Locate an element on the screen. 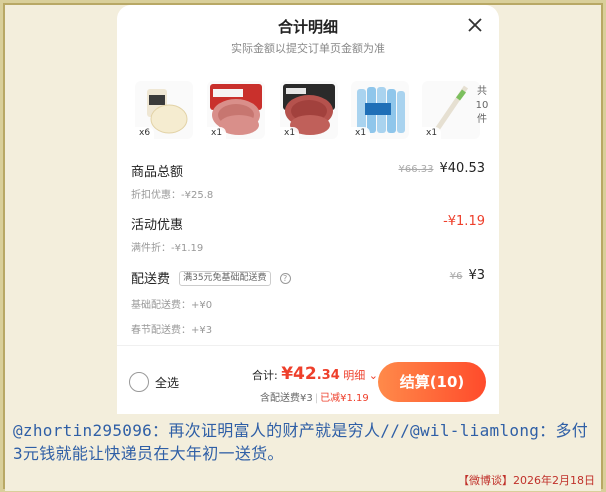  product-thumb: x6 is located at coordinates (164, 110).